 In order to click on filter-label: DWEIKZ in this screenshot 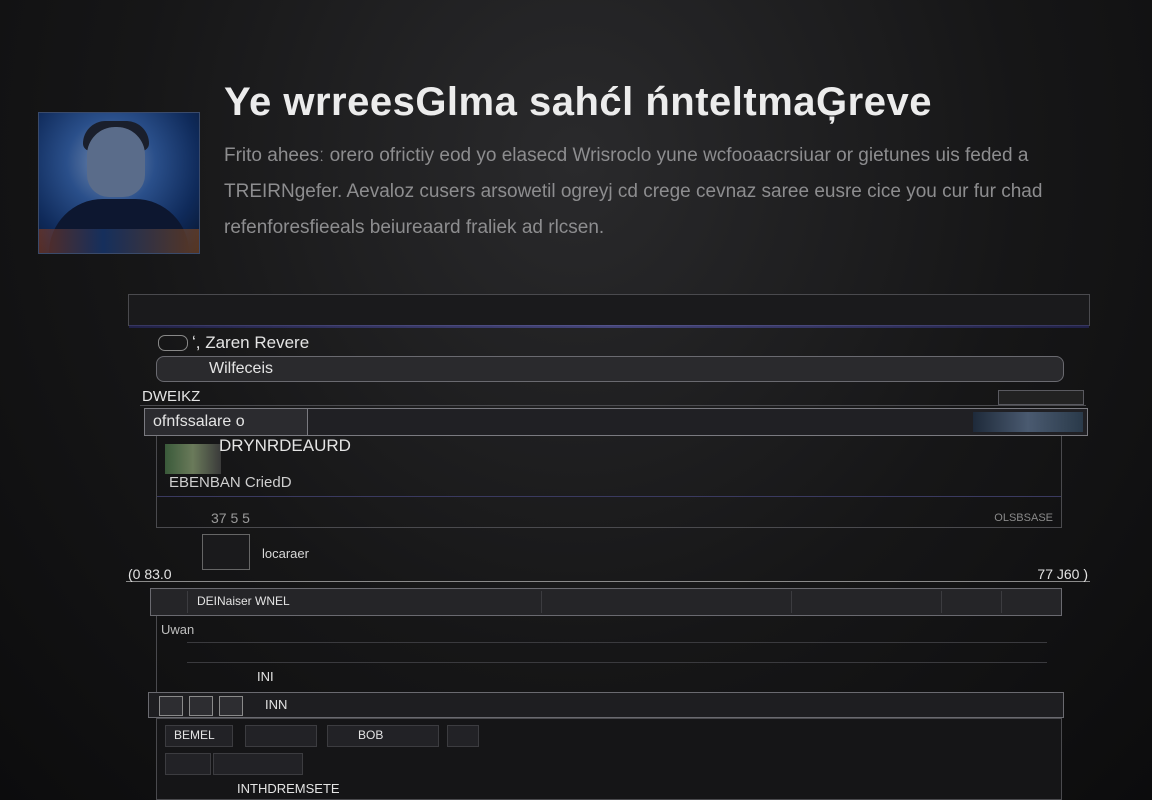, I will do `click(171, 396)`.